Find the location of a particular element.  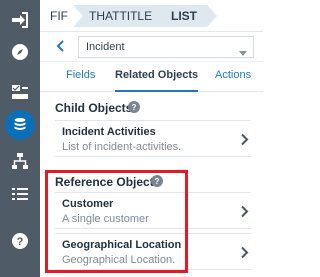

tab-actions: Actions is located at coordinates (233, 76).